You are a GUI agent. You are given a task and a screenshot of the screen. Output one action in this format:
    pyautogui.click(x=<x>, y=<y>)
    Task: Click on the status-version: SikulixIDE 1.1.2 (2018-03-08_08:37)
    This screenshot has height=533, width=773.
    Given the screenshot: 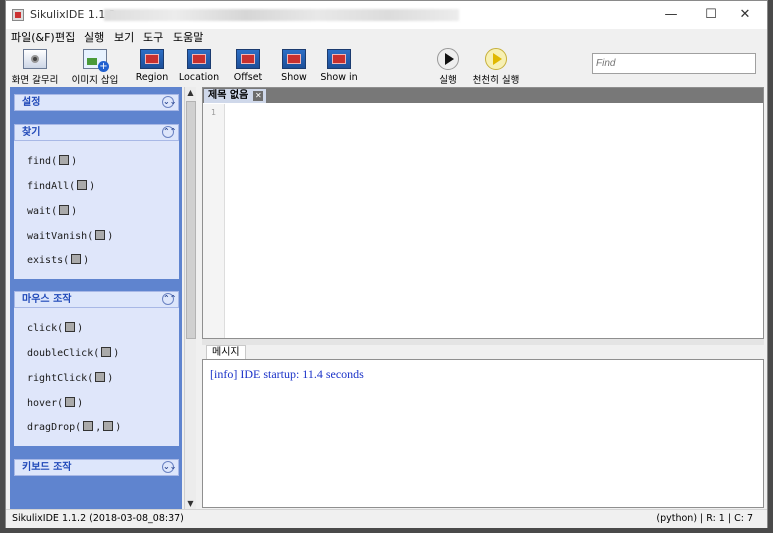 What is the action you would take?
    pyautogui.click(x=98, y=518)
    